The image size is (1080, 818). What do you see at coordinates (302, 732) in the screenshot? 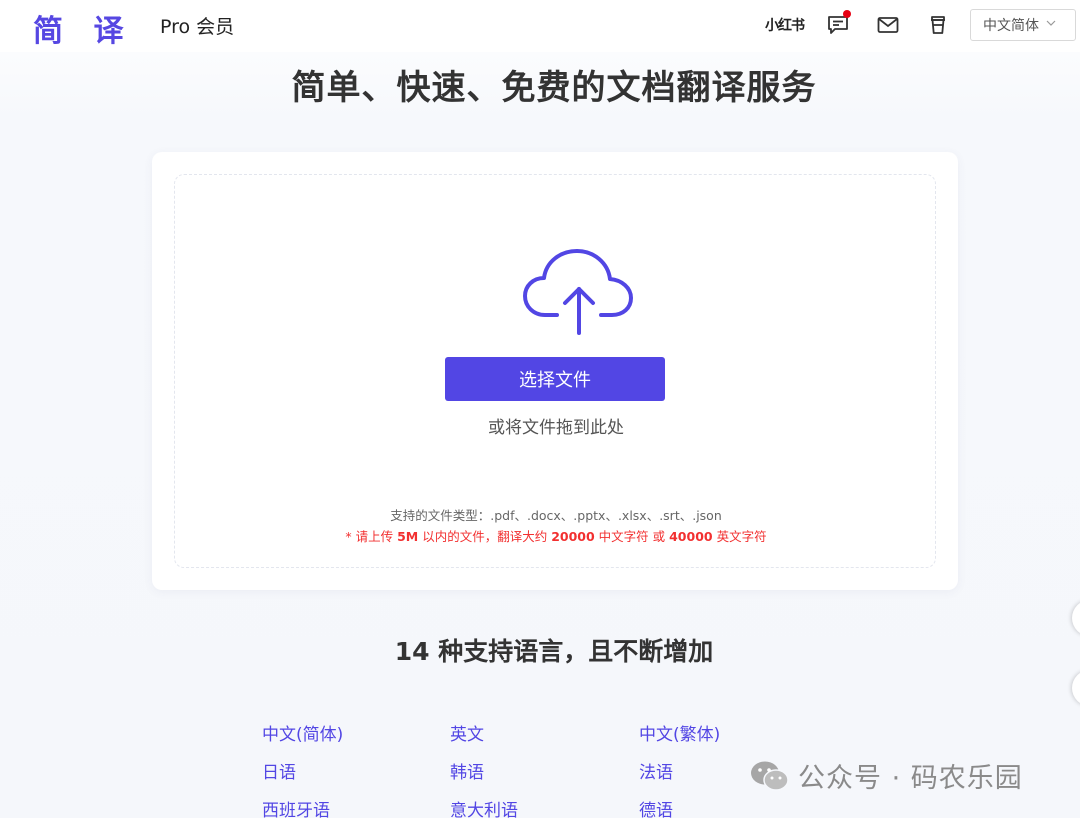
I see `language-item-zh-hans: 中文(简体)` at bounding box center [302, 732].